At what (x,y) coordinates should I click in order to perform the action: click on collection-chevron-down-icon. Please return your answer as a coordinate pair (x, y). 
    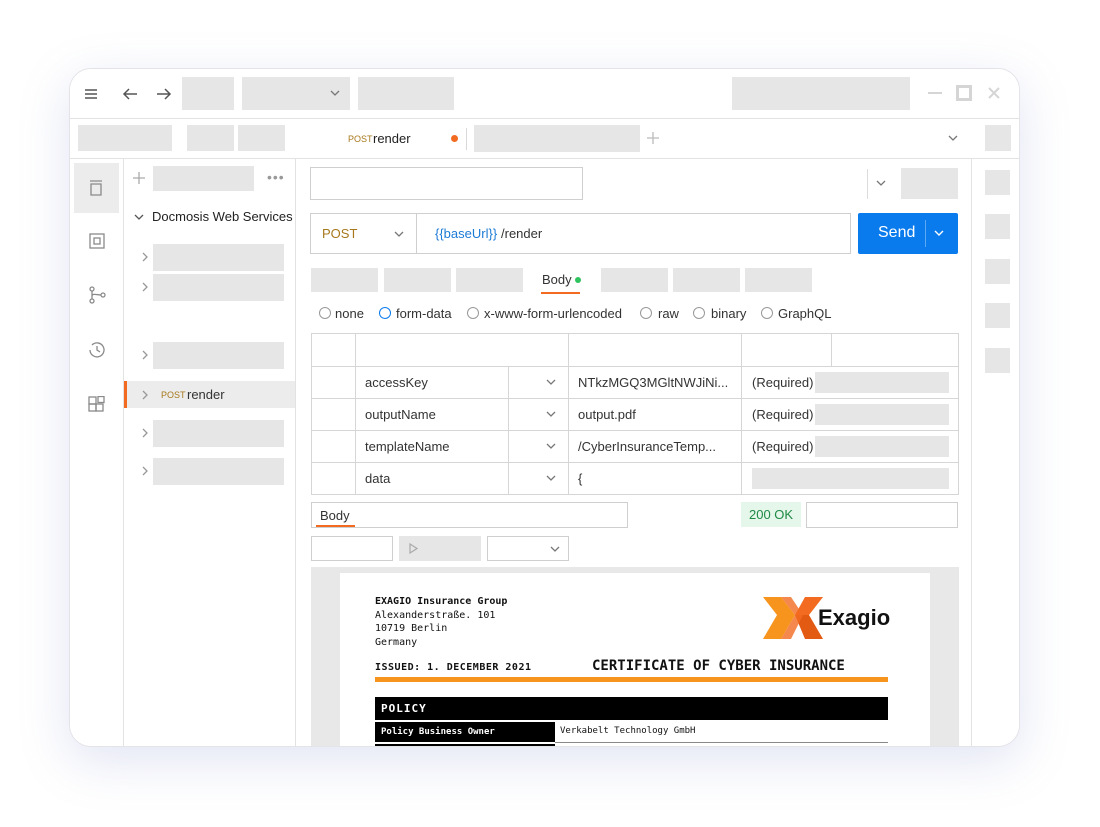
    Looking at the image, I should click on (139, 217).